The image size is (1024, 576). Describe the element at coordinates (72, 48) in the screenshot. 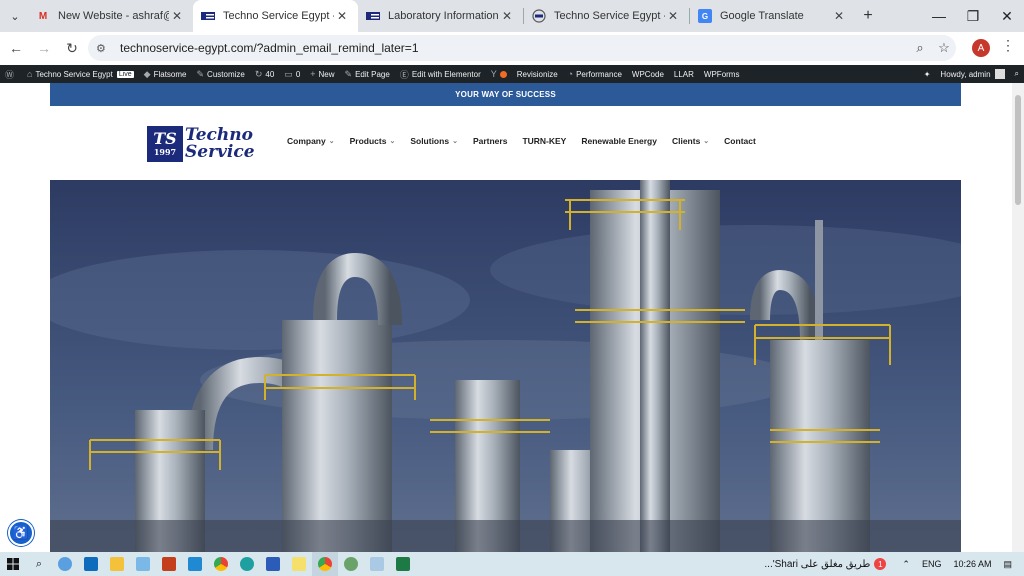

I see `reload-icon: ↻` at that location.